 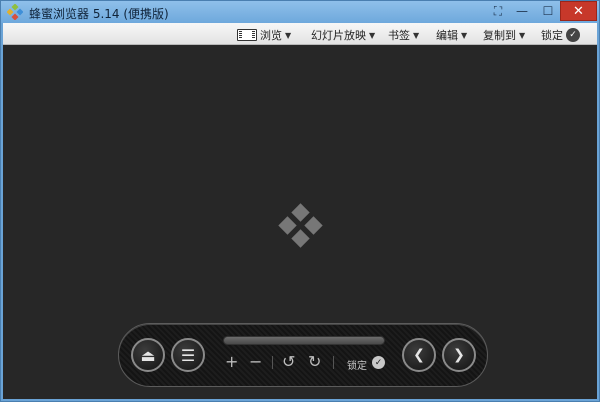 I want to click on menu-icon: ☰, so click(x=188, y=355).